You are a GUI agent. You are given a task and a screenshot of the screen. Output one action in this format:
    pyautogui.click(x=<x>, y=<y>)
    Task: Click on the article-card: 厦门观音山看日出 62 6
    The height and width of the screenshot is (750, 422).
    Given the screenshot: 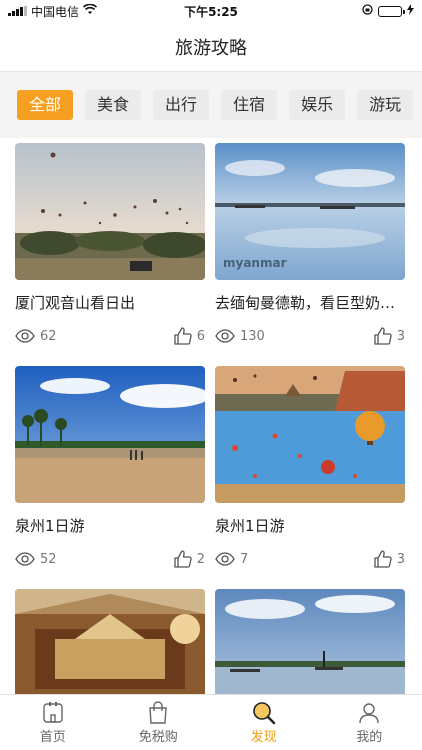 What is the action you would take?
    pyautogui.click(x=110, y=244)
    